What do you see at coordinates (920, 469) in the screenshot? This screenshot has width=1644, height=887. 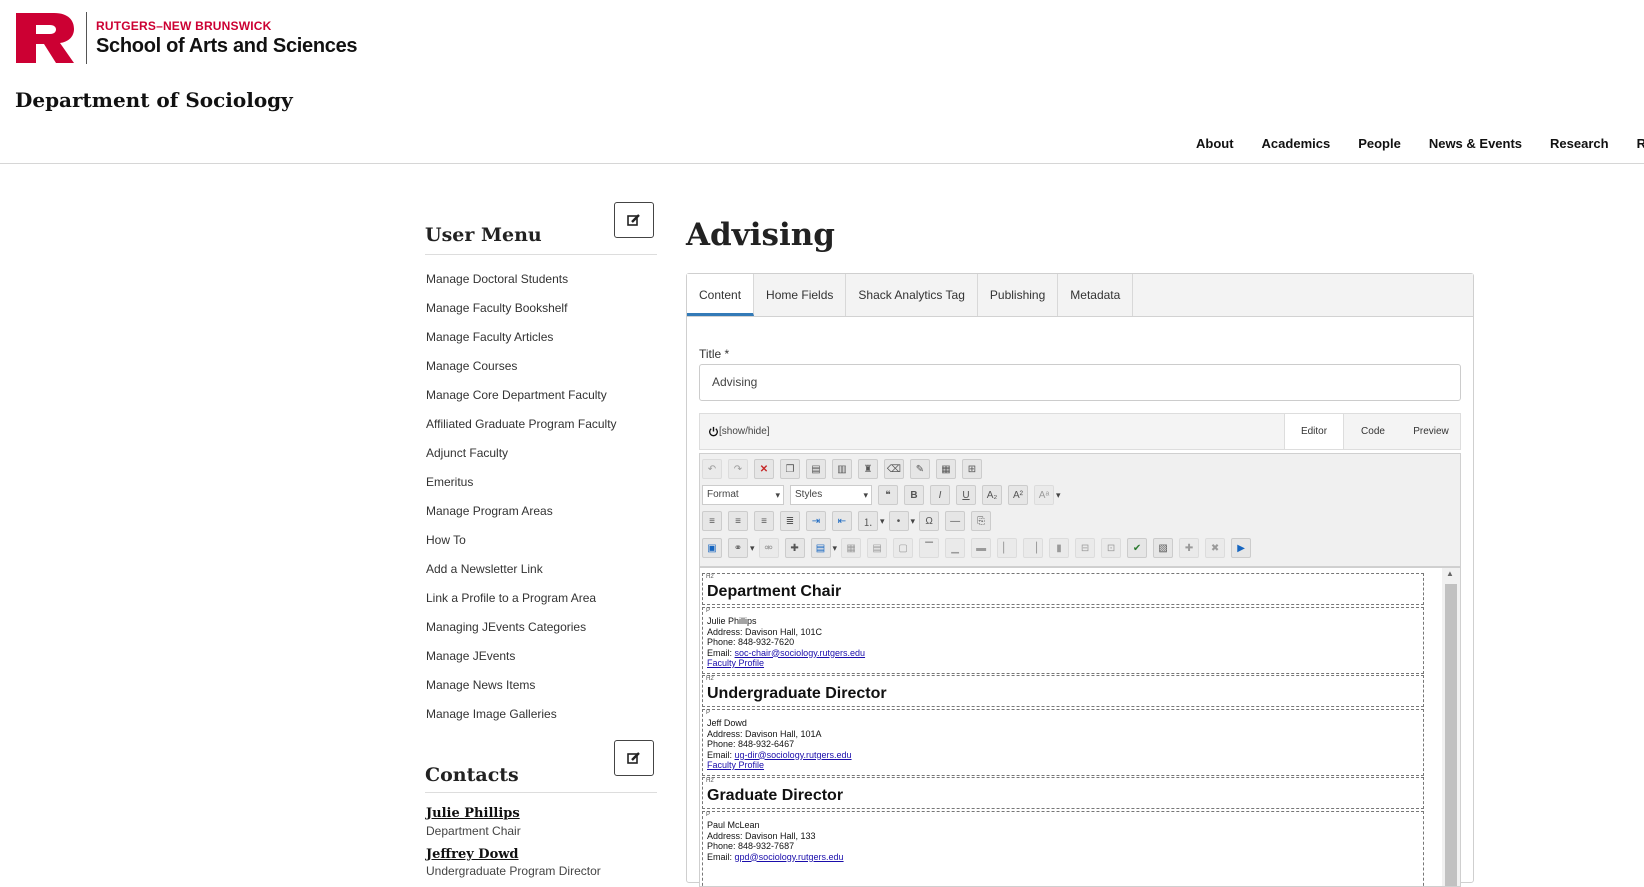 I see `clean-icon: ✎` at bounding box center [920, 469].